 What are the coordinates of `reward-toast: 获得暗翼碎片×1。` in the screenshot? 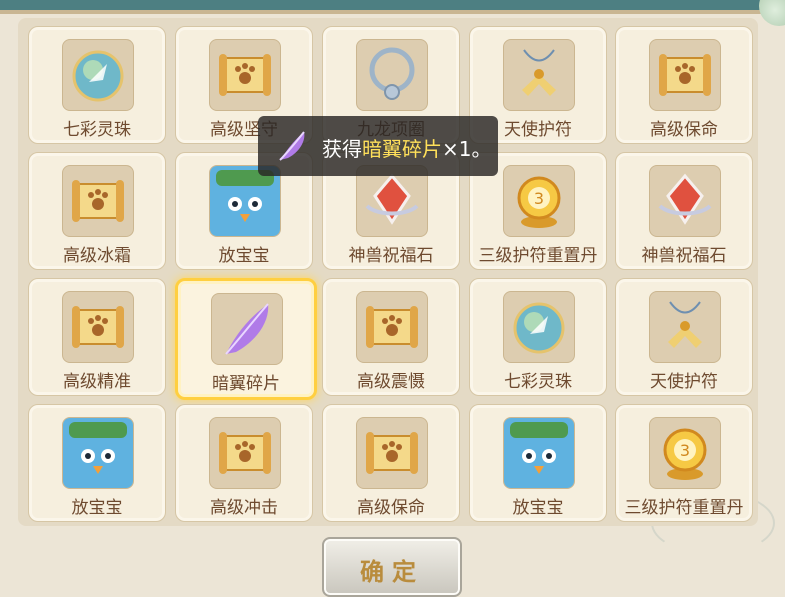 It's located at (378, 146).